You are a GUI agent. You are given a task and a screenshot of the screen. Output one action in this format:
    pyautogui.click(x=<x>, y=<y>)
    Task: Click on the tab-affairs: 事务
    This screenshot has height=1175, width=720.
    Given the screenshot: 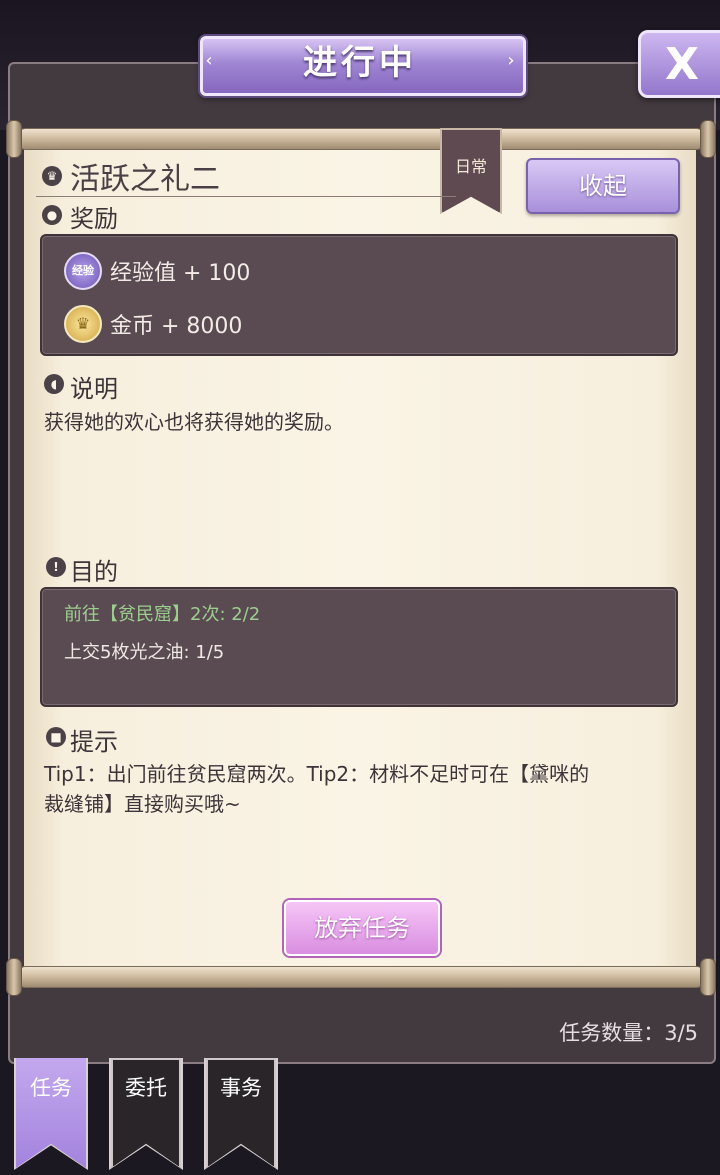 What is the action you would take?
    pyautogui.click(x=241, y=1113)
    